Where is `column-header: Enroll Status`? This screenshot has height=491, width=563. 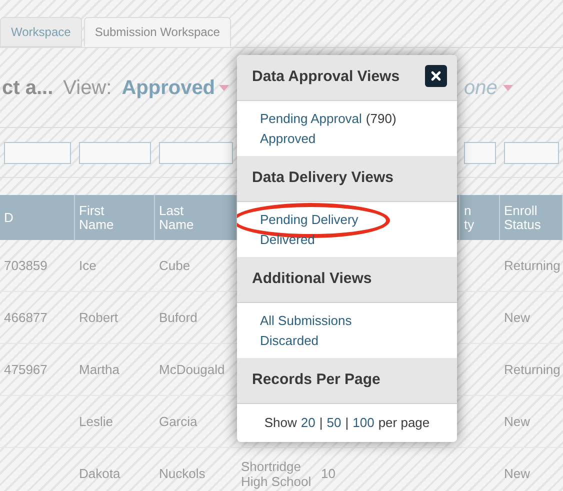 column-header: Enroll Status is located at coordinates (522, 218).